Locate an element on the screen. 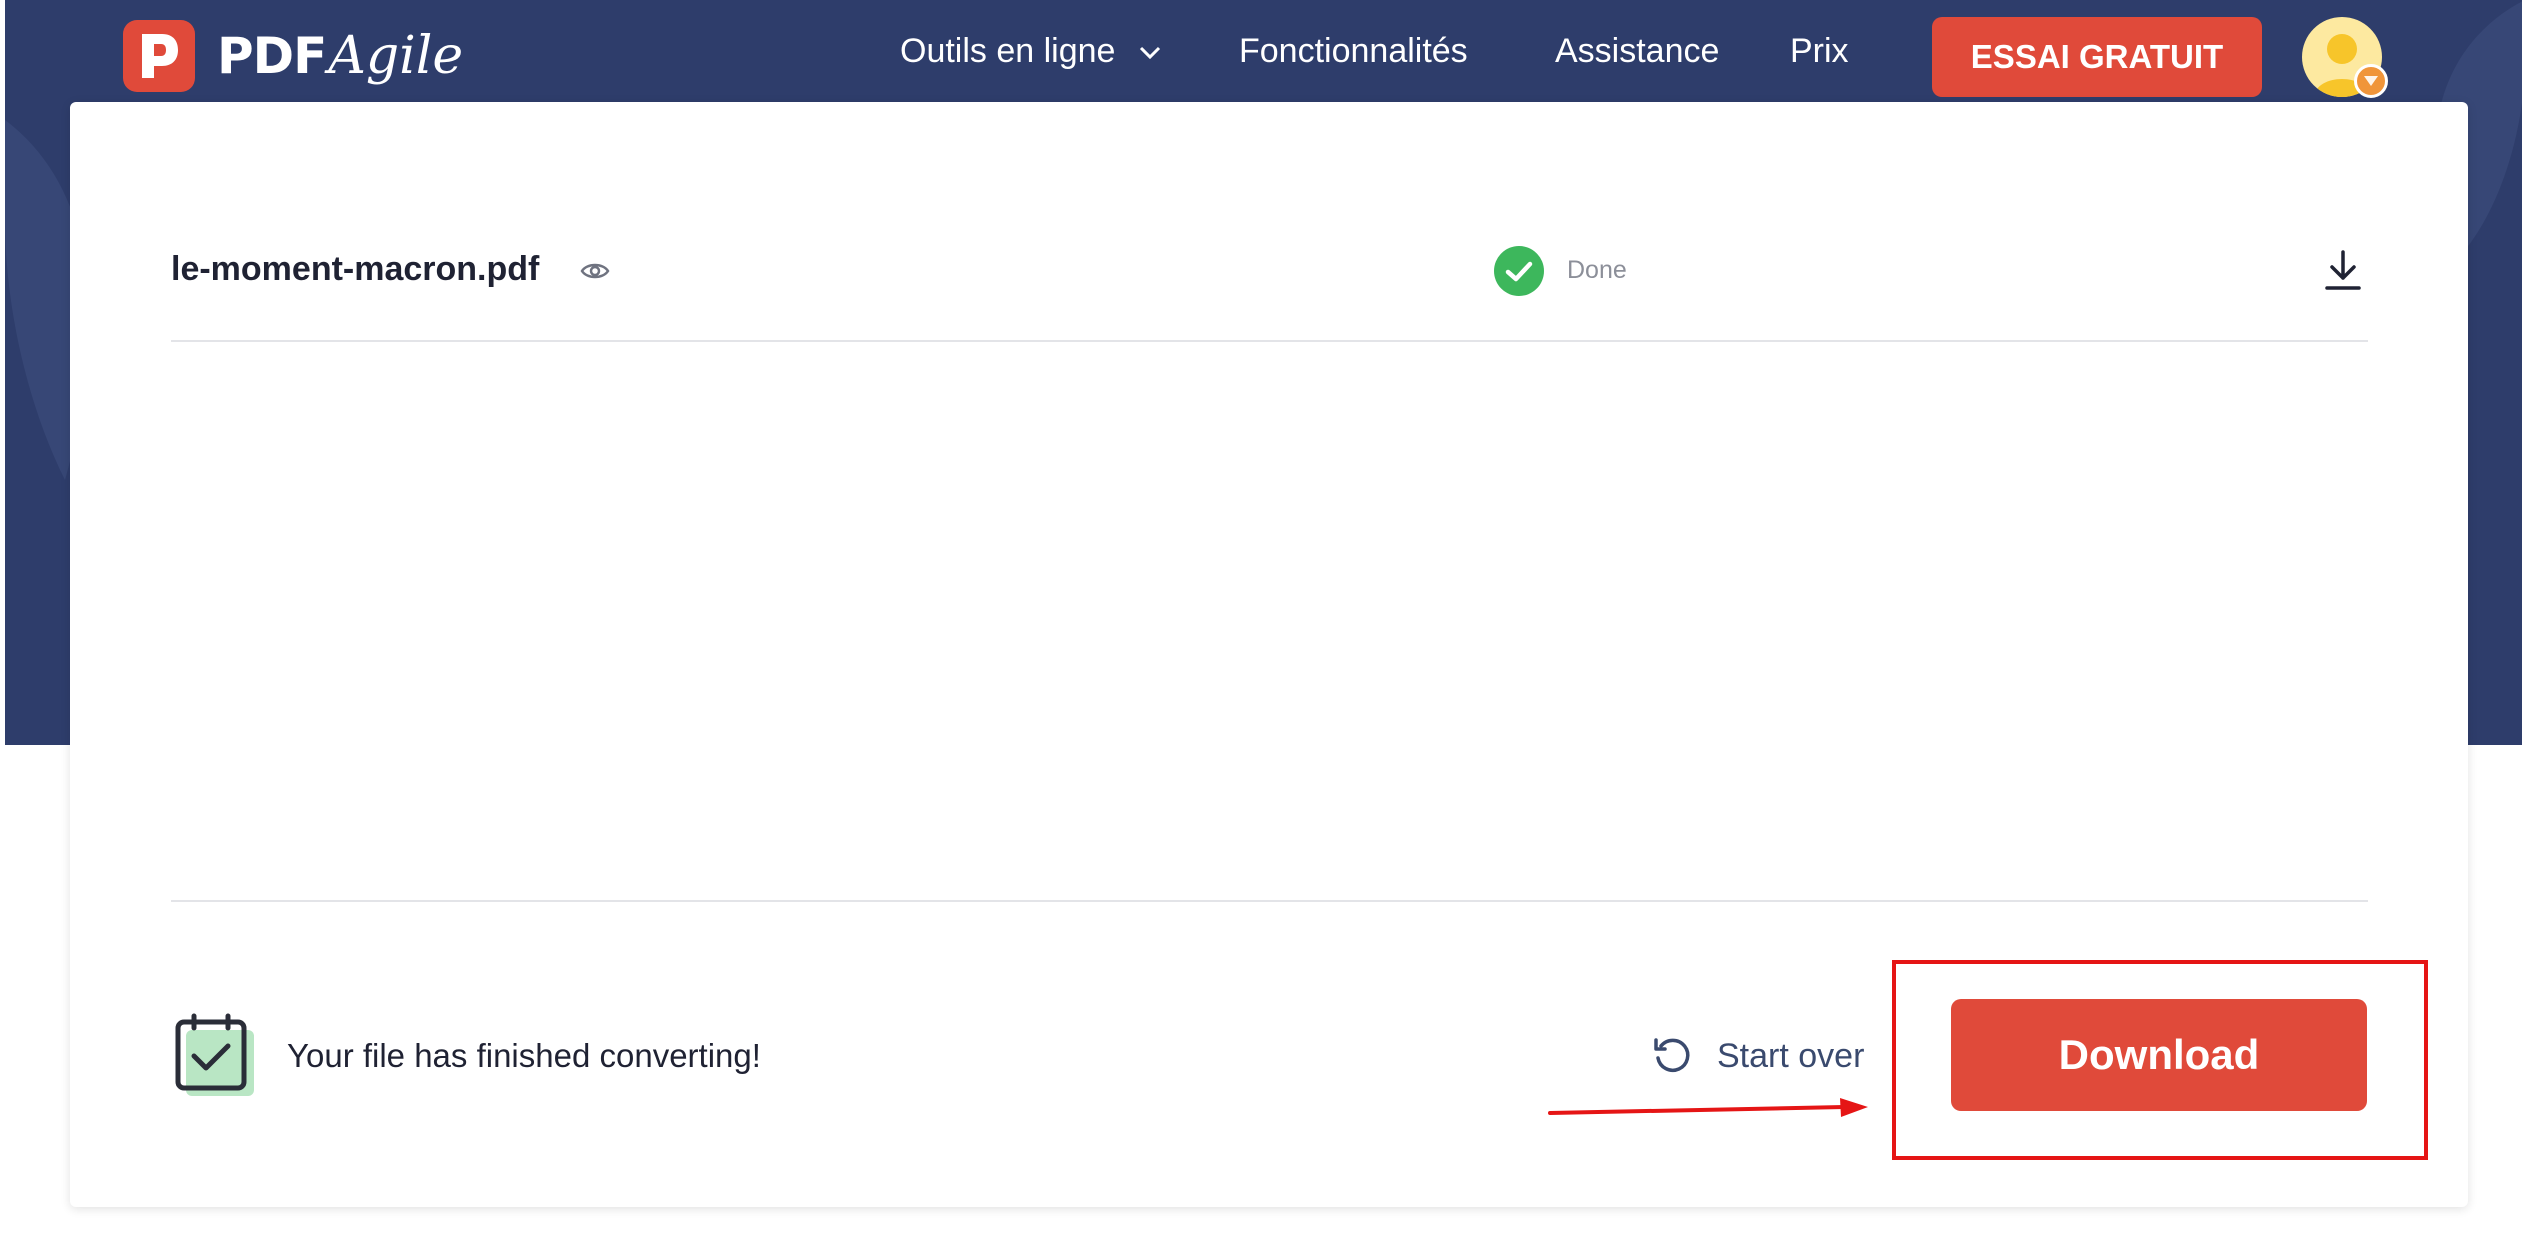 Image resolution: width=2522 pixels, height=1253 pixels. file-status-text: Done is located at coordinates (1597, 270).